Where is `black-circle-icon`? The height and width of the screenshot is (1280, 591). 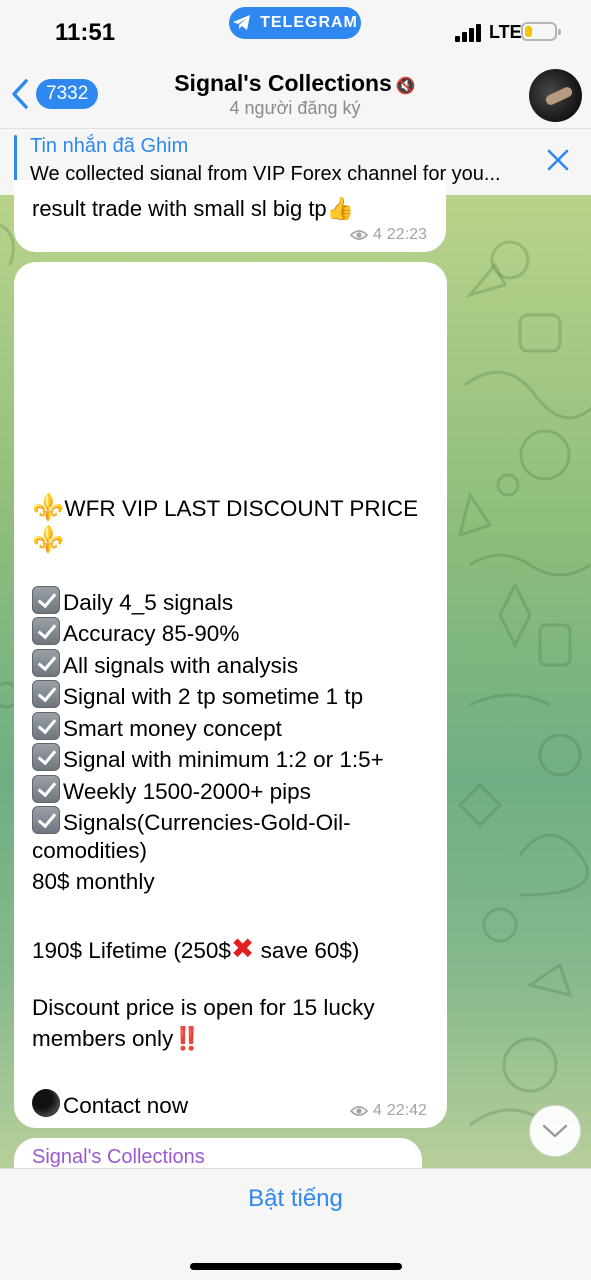
black-circle-icon is located at coordinates (46, 1103).